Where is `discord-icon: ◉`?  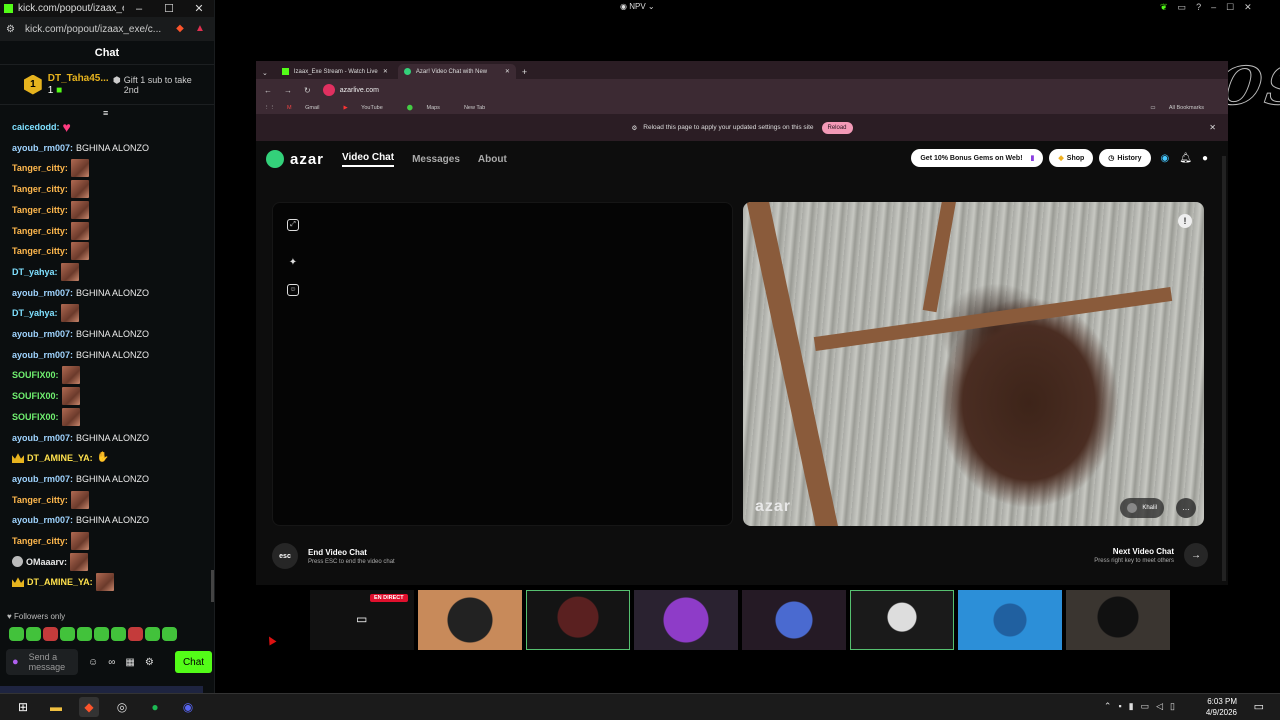 discord-icon: ◉ is located at coordinates (188, 707).